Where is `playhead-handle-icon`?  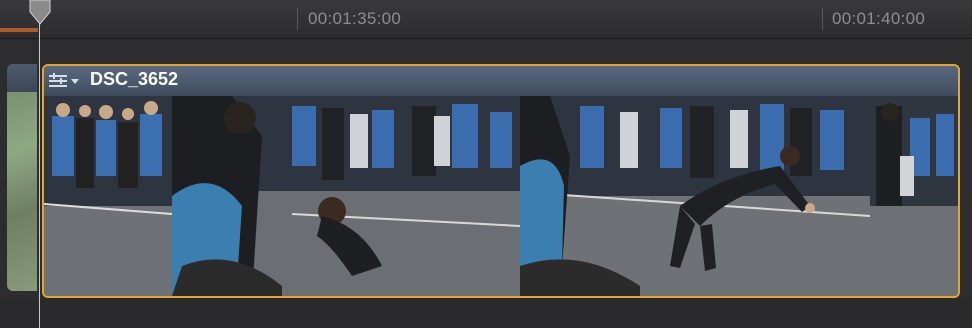
playhead-handle-icon is located at coordinates (40, 15).